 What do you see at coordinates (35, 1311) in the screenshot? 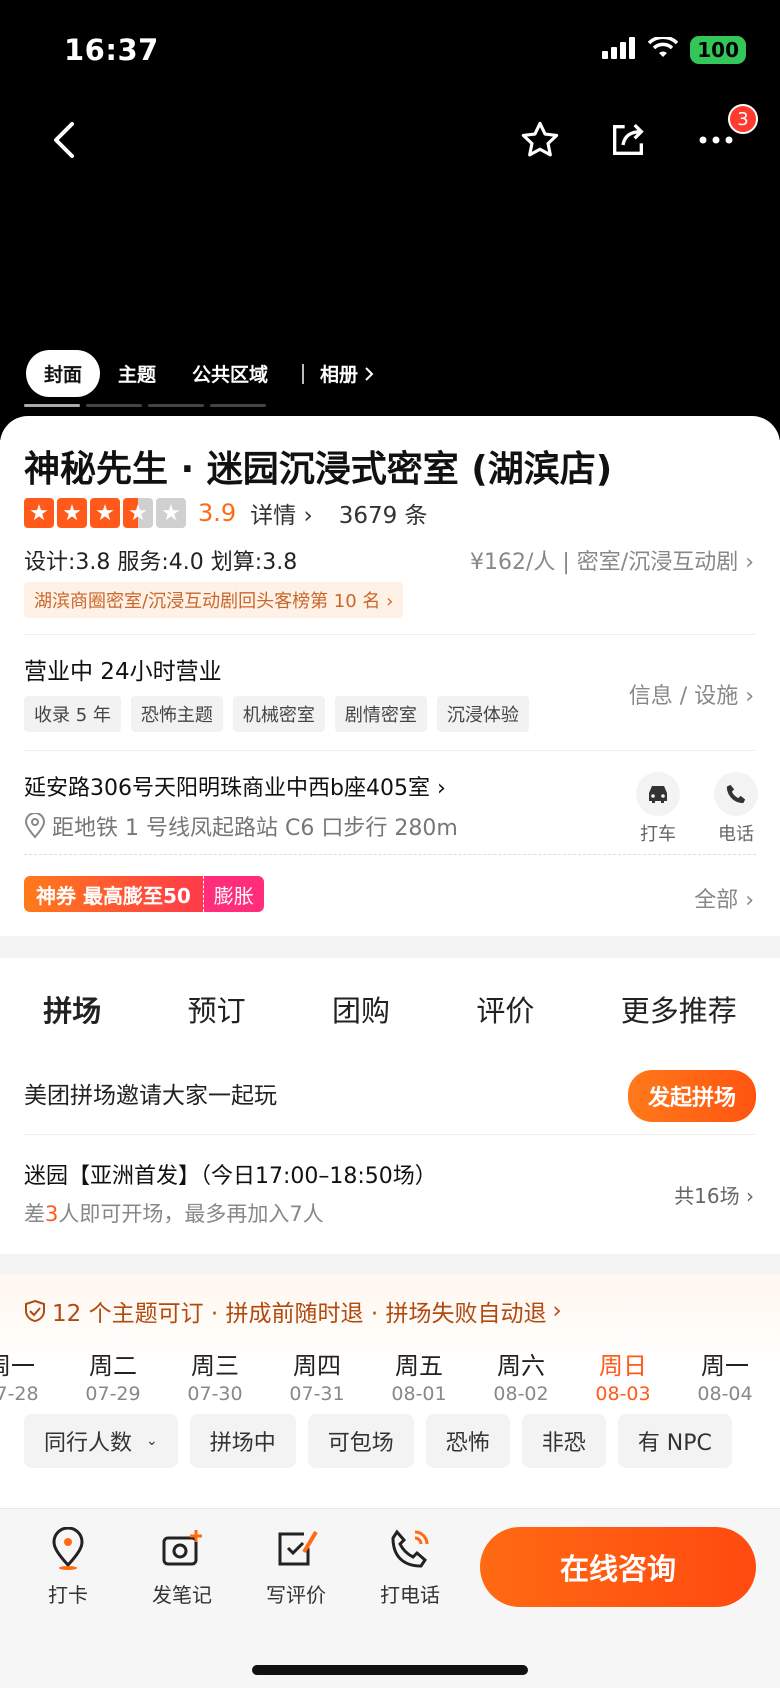
I see `shield-check-icon` at bounding box center [35, 1311].